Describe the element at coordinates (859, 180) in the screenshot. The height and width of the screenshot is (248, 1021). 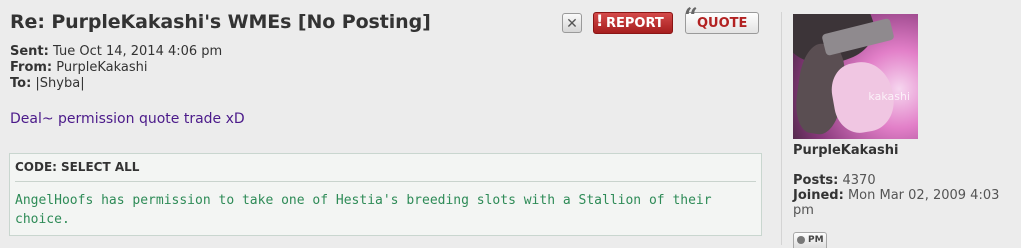
I see `posts-value: 4370` at that location.